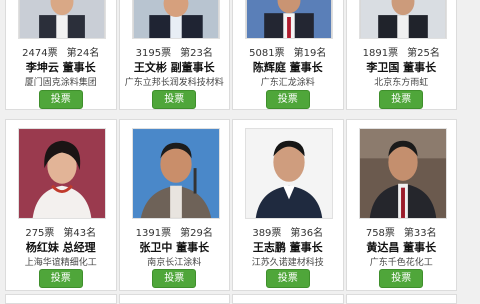  What do you see at coordinates (287, 263) in the screenshot?
I see `candidate-company: 江苏久诺建材科技` at bounding box center [287, 263].